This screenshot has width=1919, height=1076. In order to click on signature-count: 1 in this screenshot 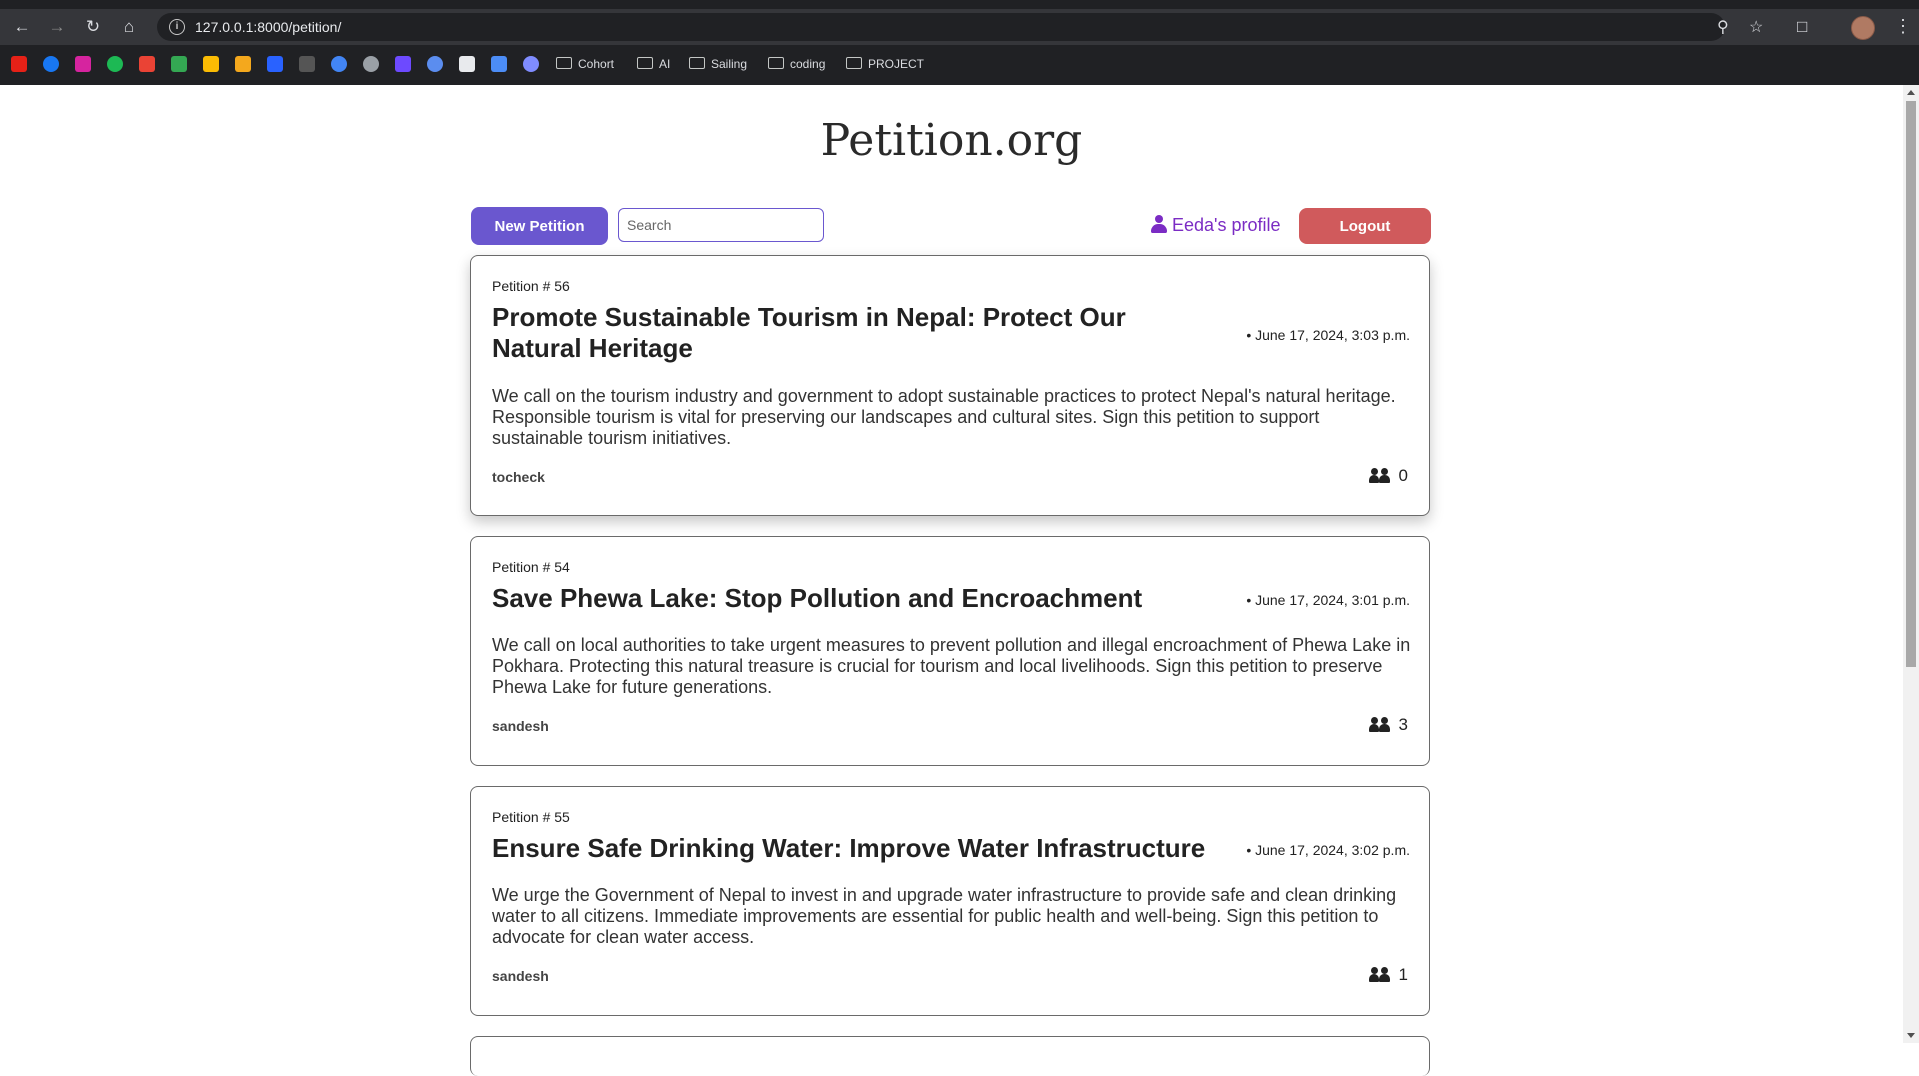, I will do `click(1388, 975)`.